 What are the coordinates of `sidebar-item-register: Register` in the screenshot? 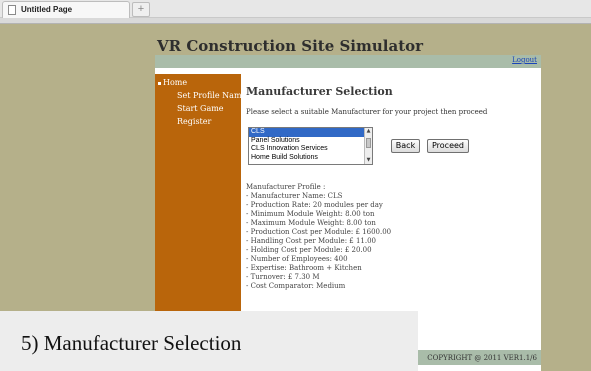 It's located at (194, 121).